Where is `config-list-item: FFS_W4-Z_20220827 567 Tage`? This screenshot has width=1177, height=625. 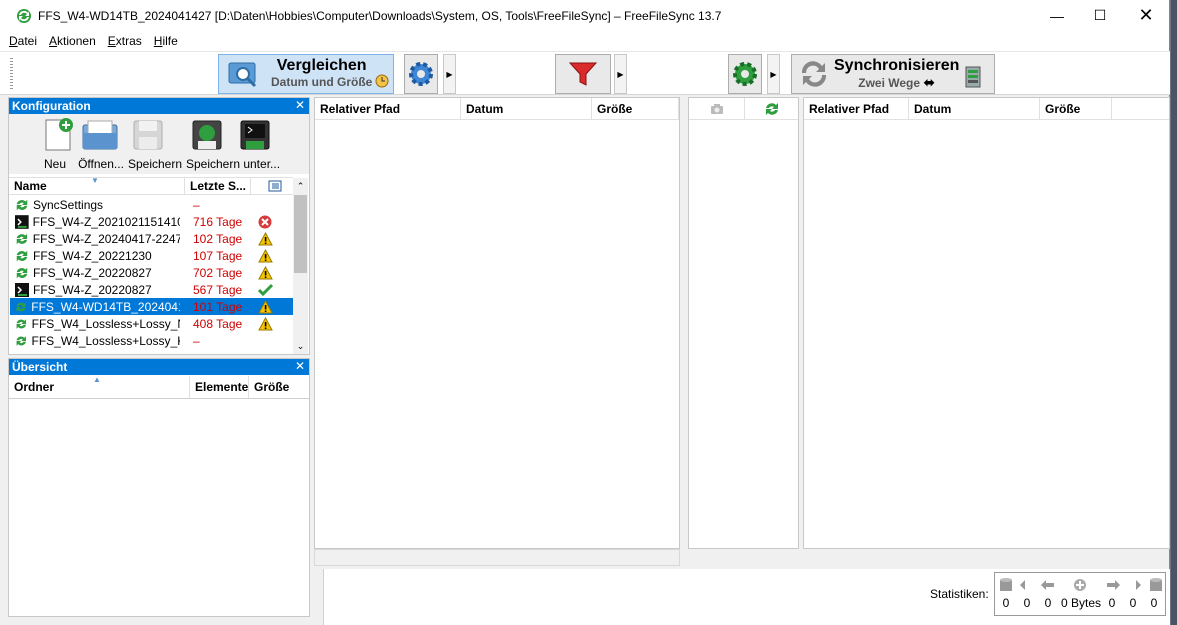
config-list-item: FFS_W4-Z_20220827 567 Tage is located at coordinates (151, 289).